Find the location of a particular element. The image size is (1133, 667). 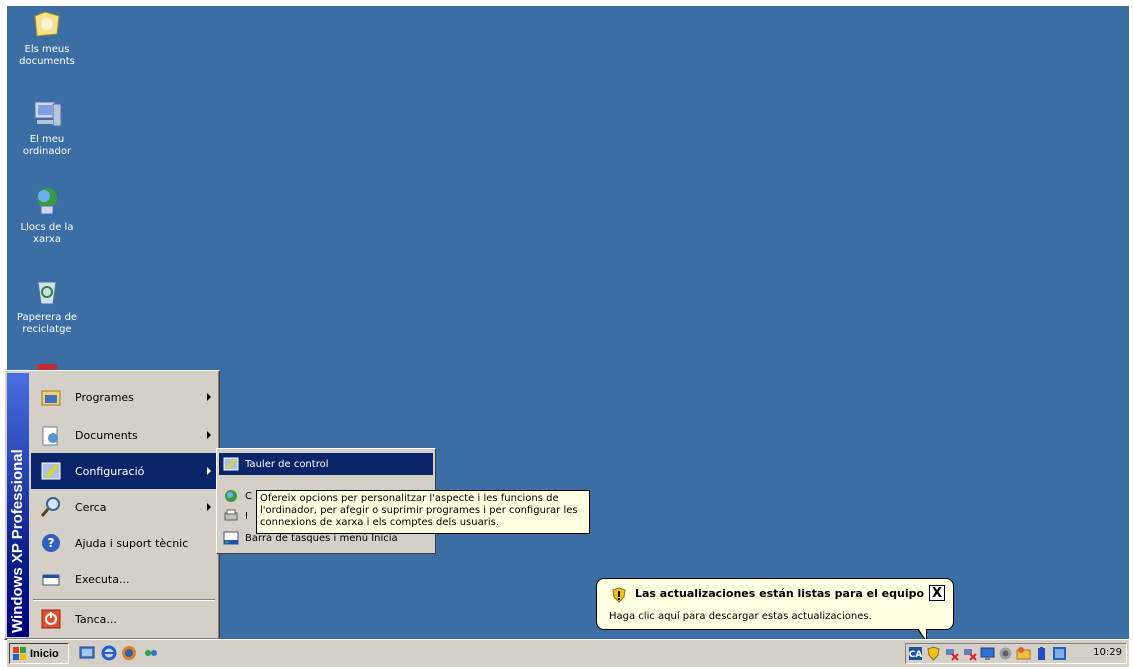

network-connections-icon is located at coordinates (231, 496).